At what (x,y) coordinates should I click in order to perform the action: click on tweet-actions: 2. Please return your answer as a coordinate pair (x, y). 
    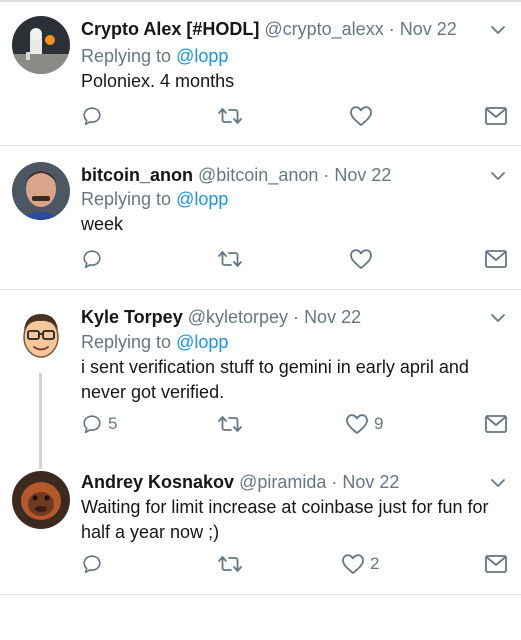
    Looking at the image, I should click on (296, 564).